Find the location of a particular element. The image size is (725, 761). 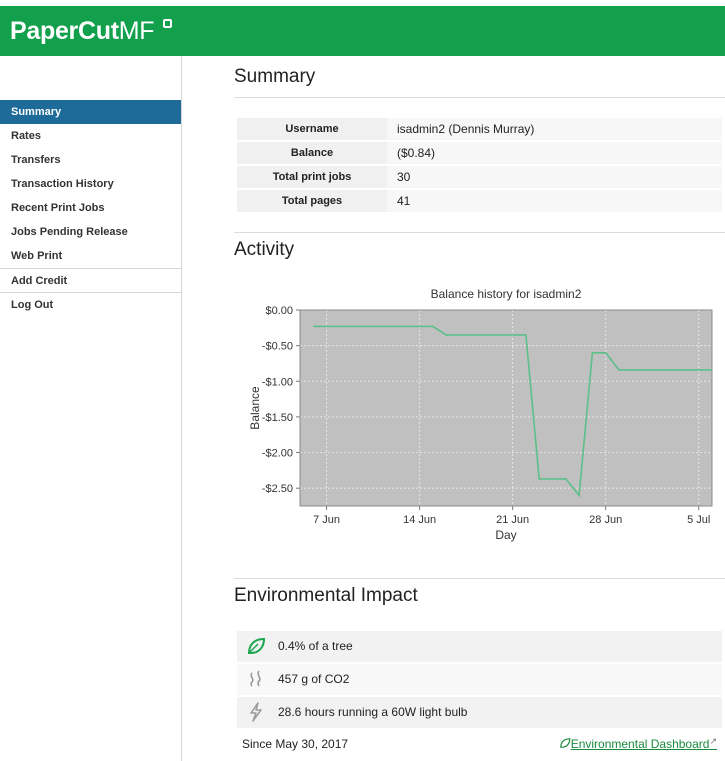

sidebar-item-jobs-pending-release: Jobs Pending Release is located at coordinates (90, 232).